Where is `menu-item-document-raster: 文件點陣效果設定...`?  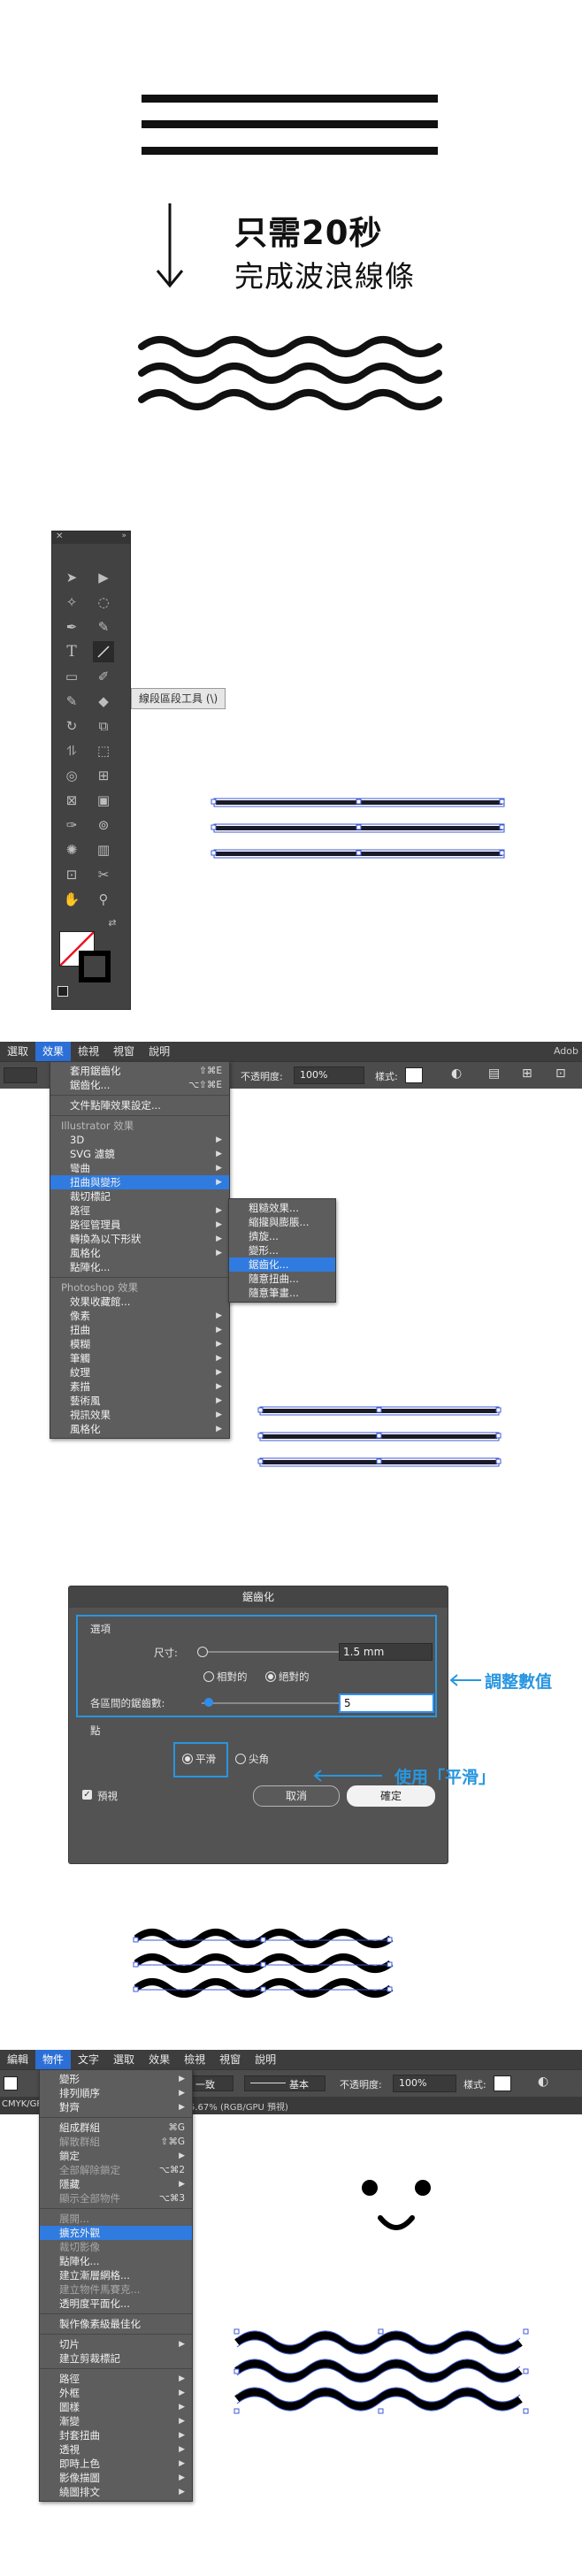
menu-item-document-raster: 文件點陣效果設定... is located at coordinates (139, 1105).